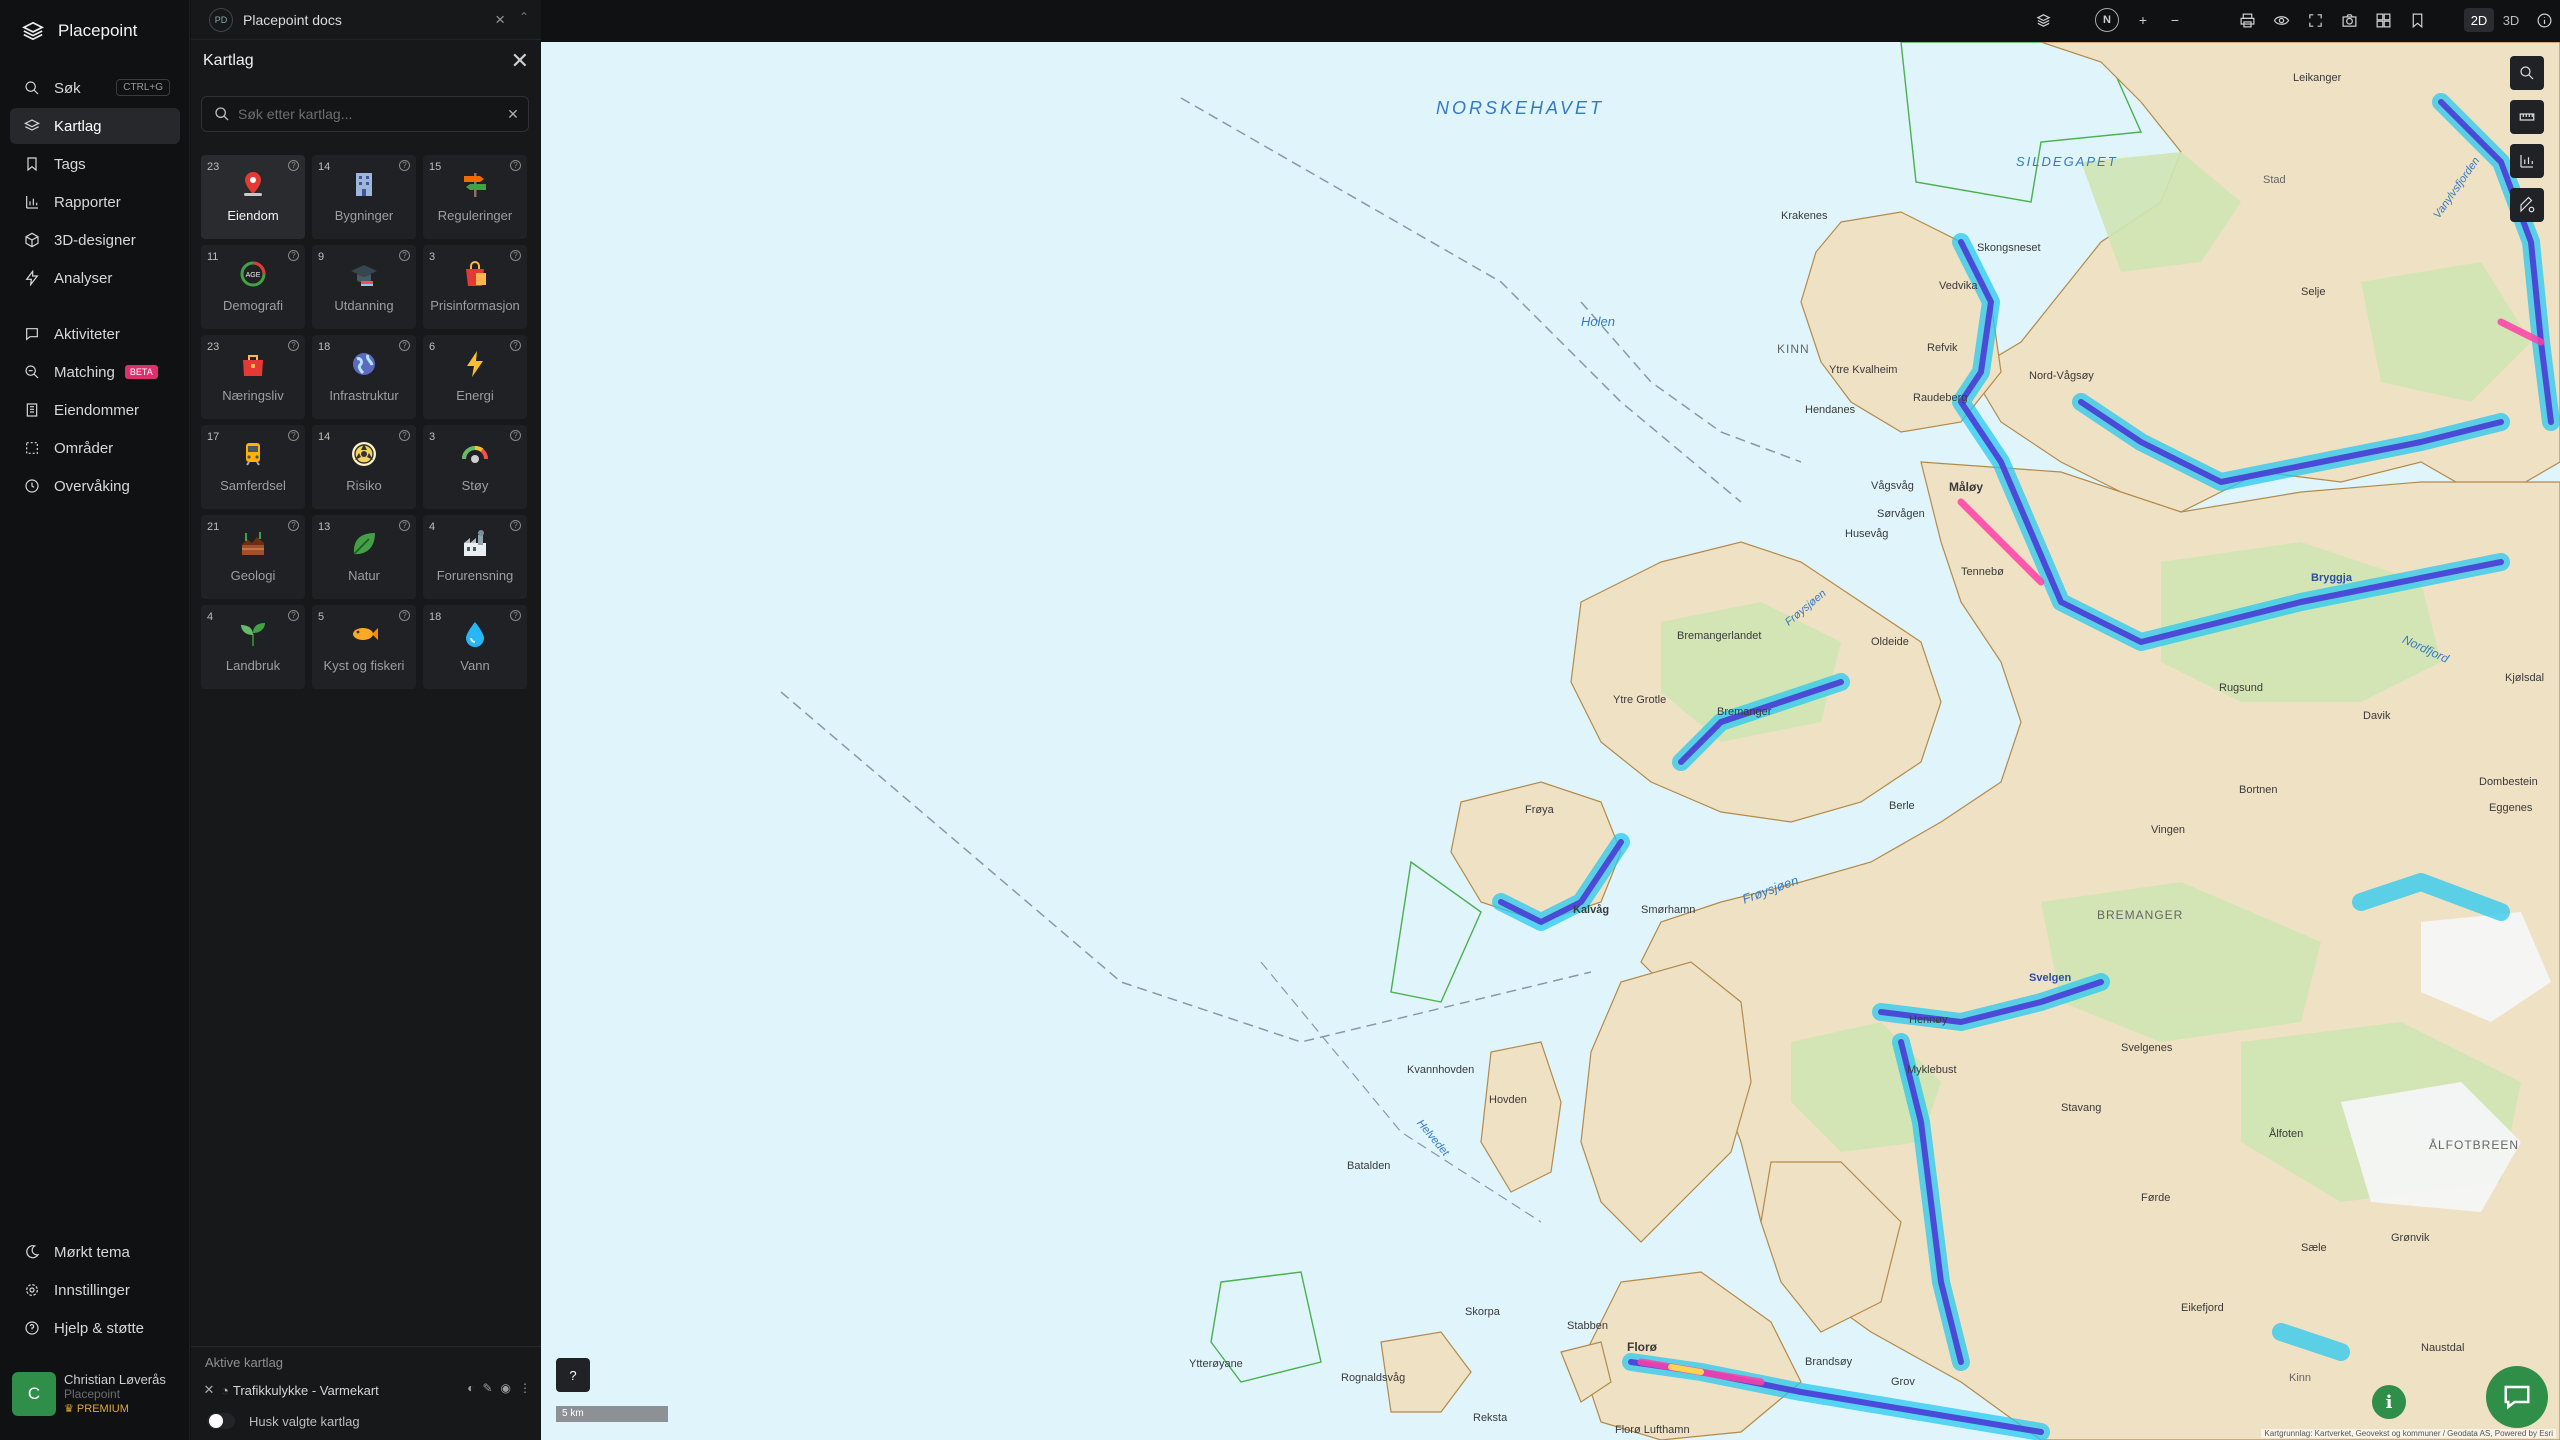 This screenshot has height=1440, width=2560. Describe the element at coordinates (2544, 20) in the screenshot. I see `info-button` at that location.